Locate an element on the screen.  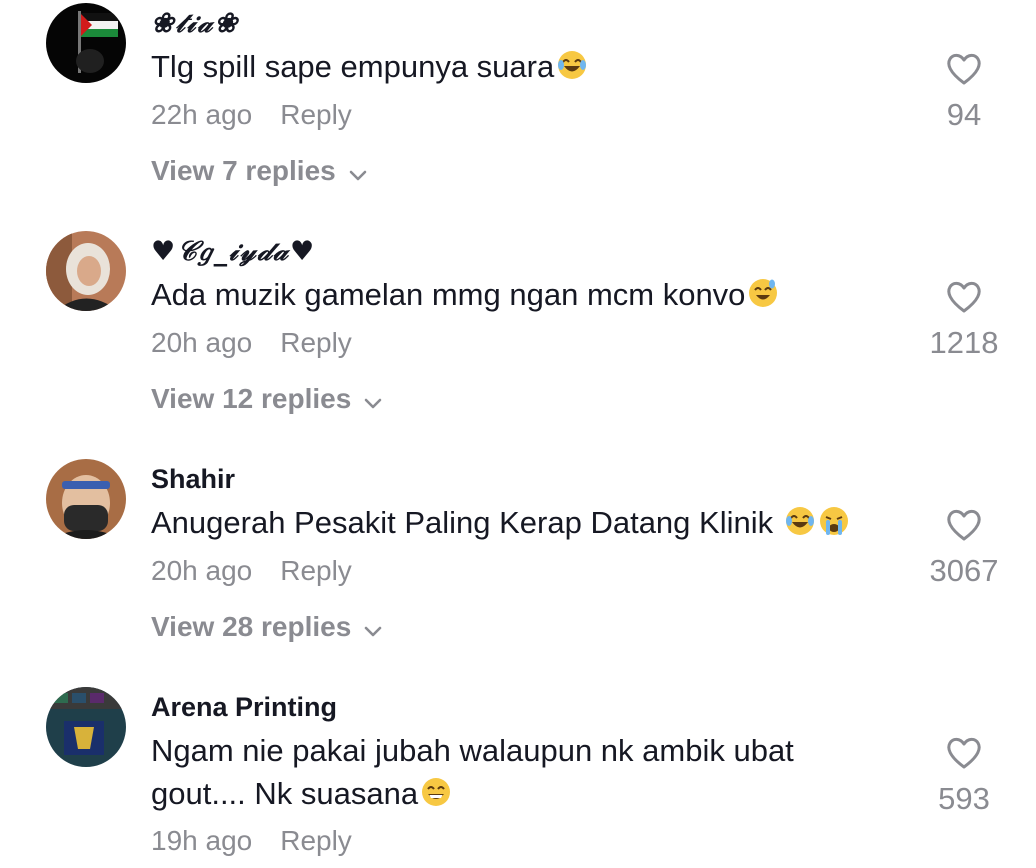
like-control: 593 is located at coordinates (964, 776).